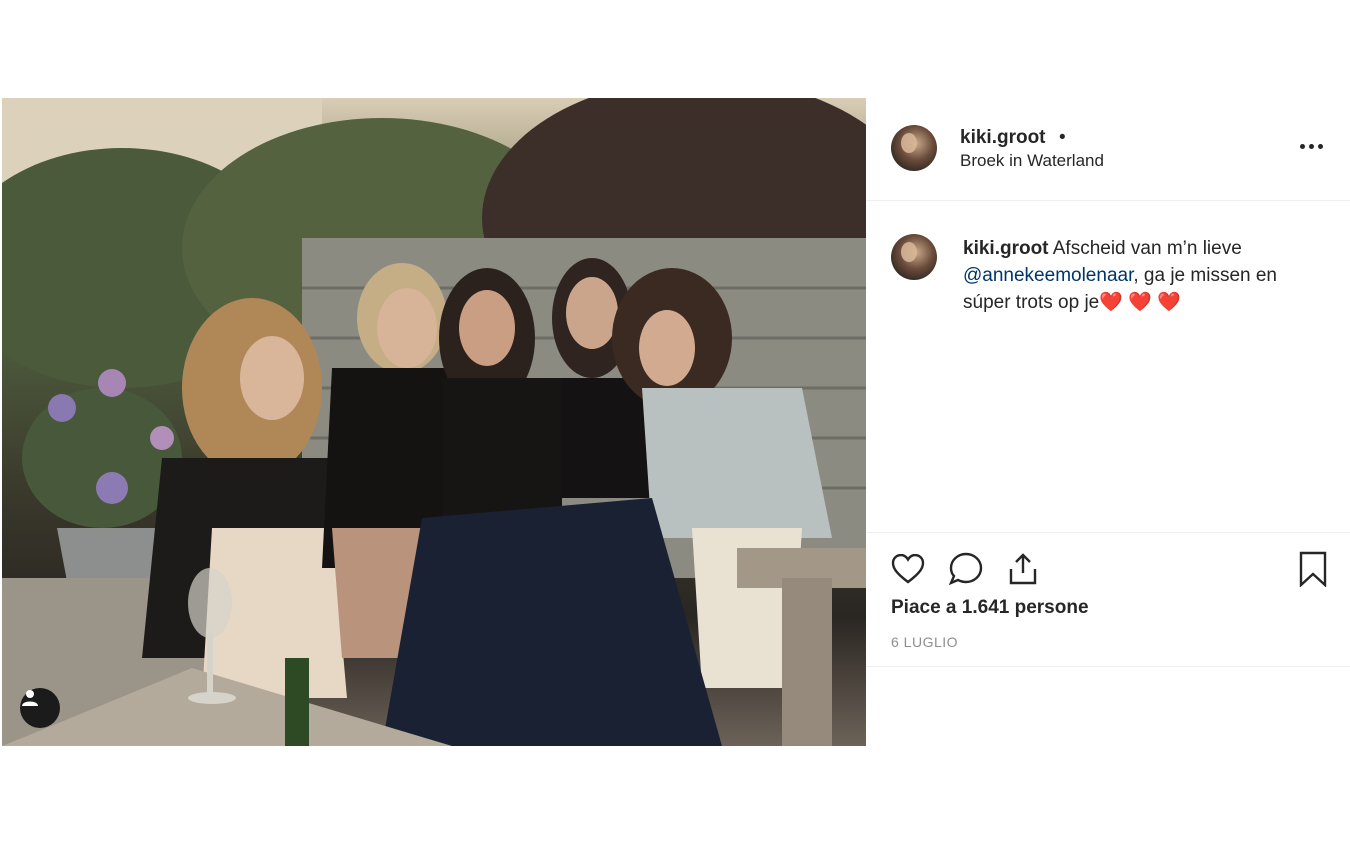 This screenshot has width=1350, height=845. What do you see at coordinates (1032, 161) in the screenshot?
I see `location-link: Broek in Waterland` at bounding box center [1032, 161].